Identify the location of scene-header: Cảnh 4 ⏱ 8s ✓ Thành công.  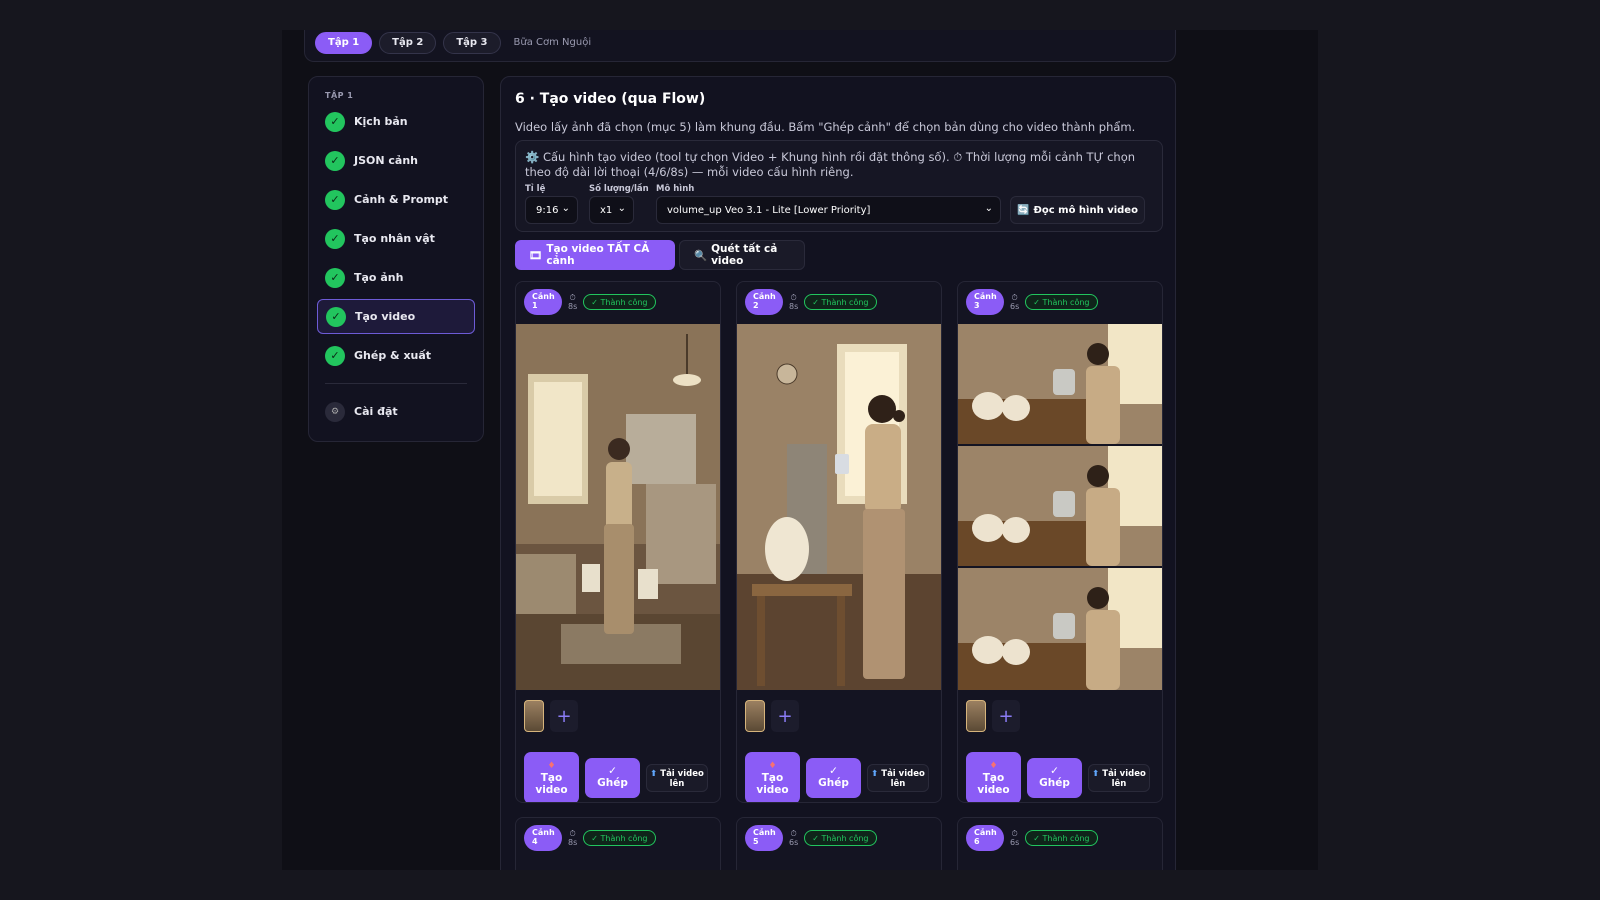
(590, 838).